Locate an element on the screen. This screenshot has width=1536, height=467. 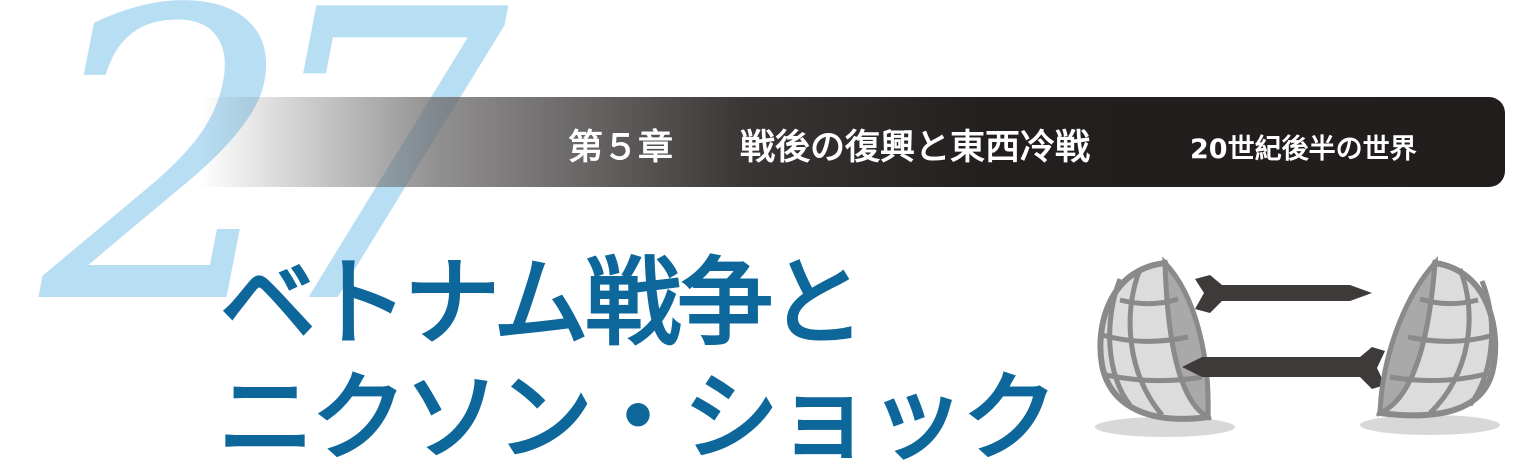
globes-and-missiles-icon is located at coordinates (1300, 352).